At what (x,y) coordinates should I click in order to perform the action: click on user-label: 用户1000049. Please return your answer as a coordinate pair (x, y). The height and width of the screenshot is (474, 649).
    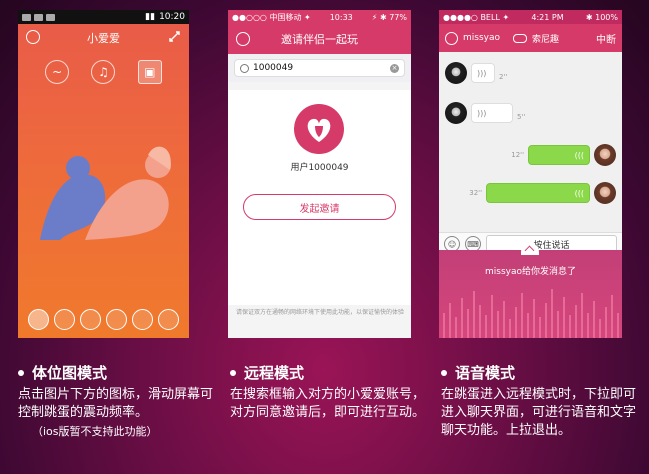
    Looking at the image, I should click on (319, 168).